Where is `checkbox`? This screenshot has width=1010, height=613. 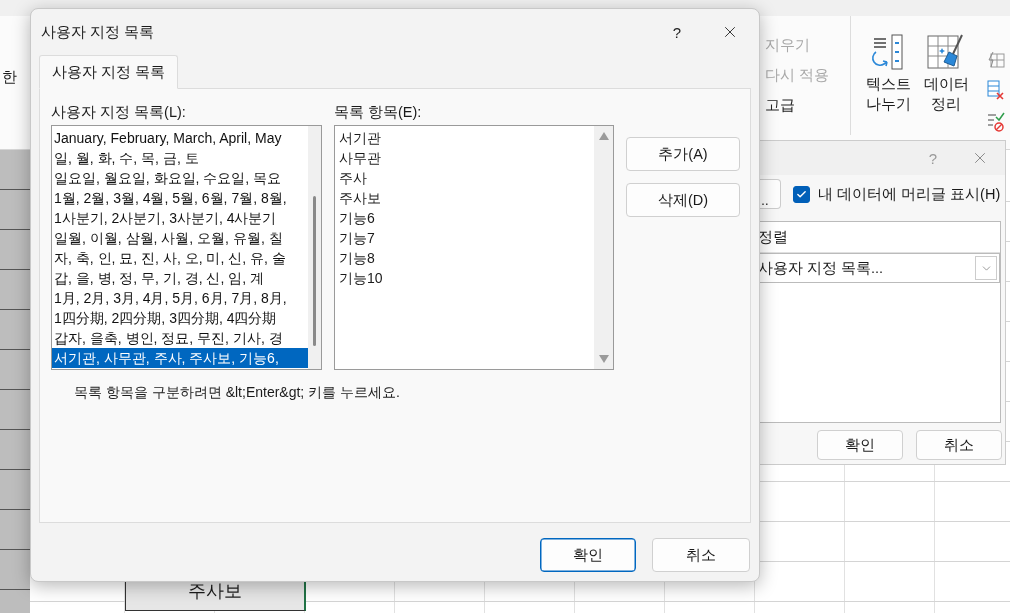 checkbox is located at coordinates (801, 194).